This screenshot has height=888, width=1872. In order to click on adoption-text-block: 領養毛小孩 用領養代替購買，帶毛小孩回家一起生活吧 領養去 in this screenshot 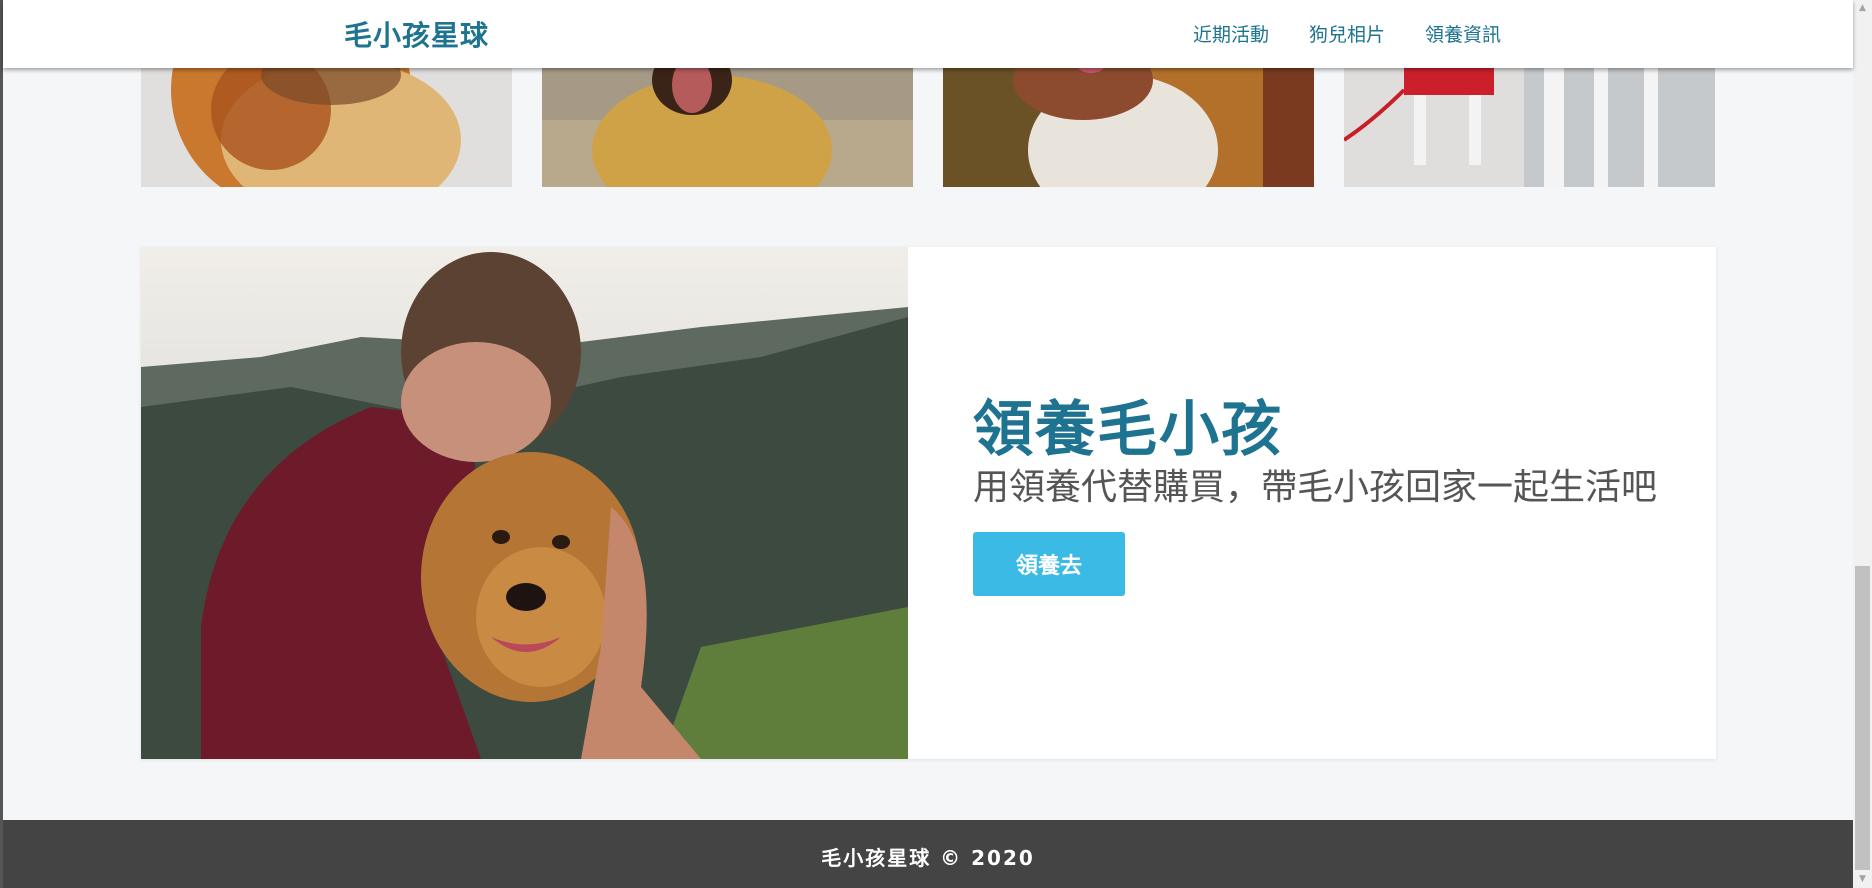, I will do `click(1333, 496)`.